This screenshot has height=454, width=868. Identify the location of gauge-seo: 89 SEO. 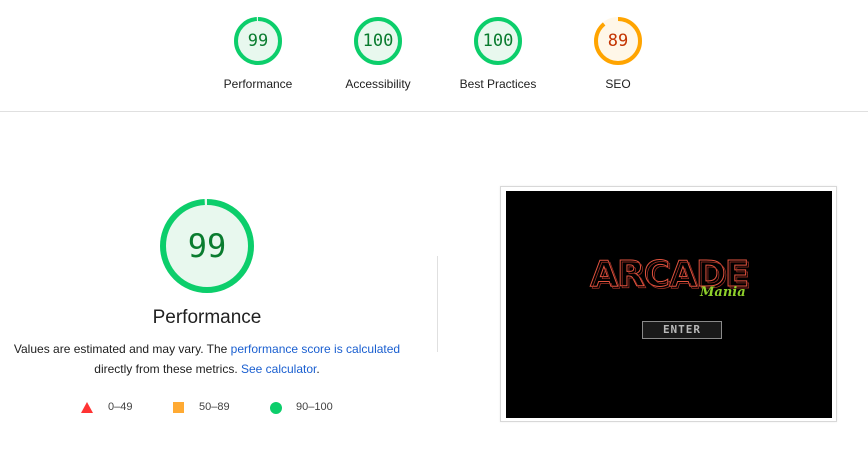
(618, 58).